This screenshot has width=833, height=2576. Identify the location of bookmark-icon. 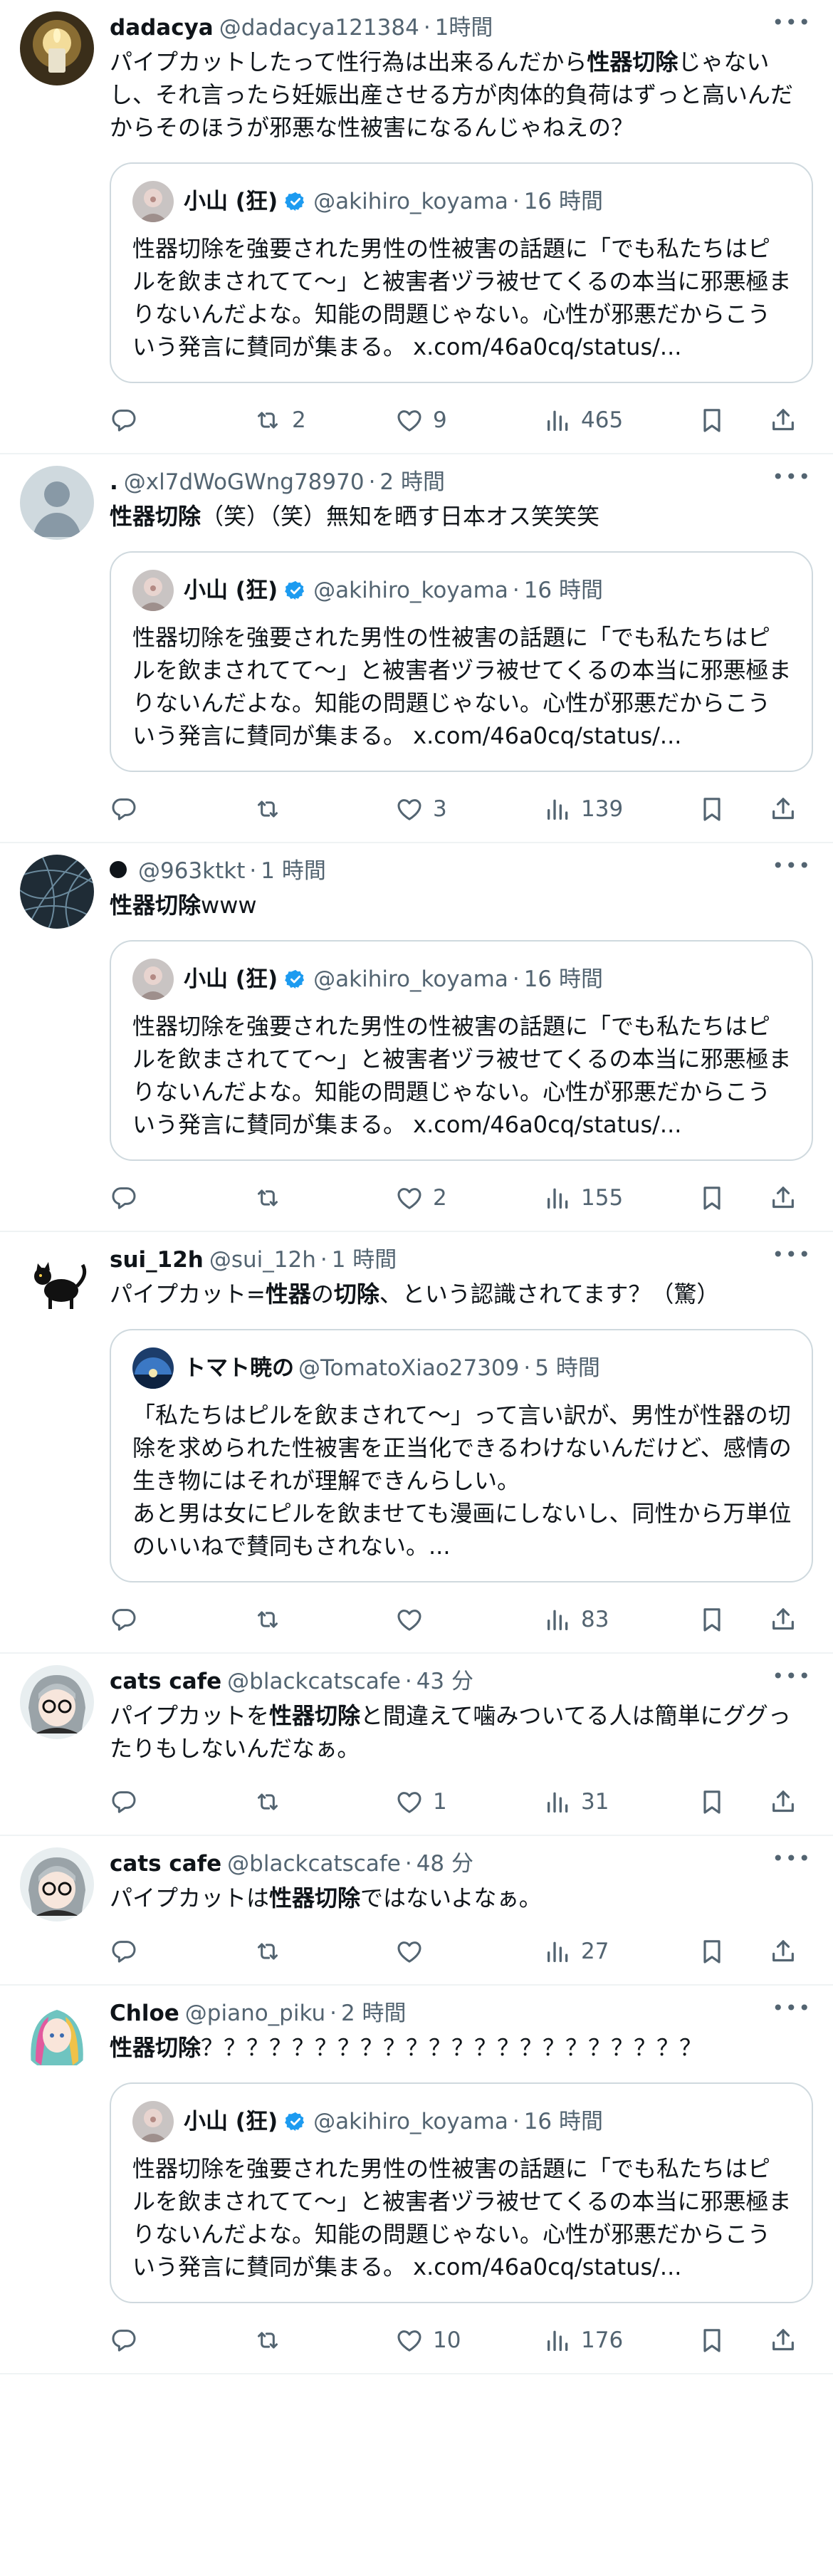
(712, 1802).